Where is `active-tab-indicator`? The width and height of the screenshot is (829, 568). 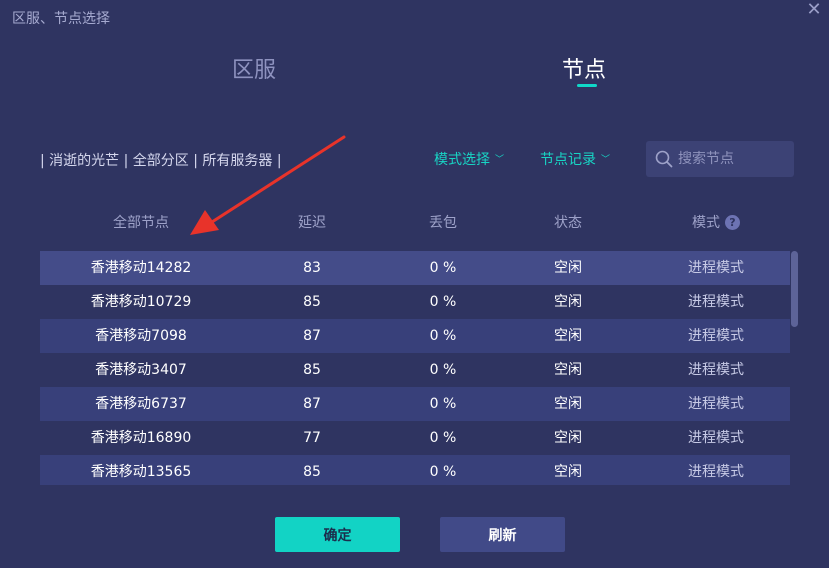 active-tab-indicator is located at coordinates (587, 85).